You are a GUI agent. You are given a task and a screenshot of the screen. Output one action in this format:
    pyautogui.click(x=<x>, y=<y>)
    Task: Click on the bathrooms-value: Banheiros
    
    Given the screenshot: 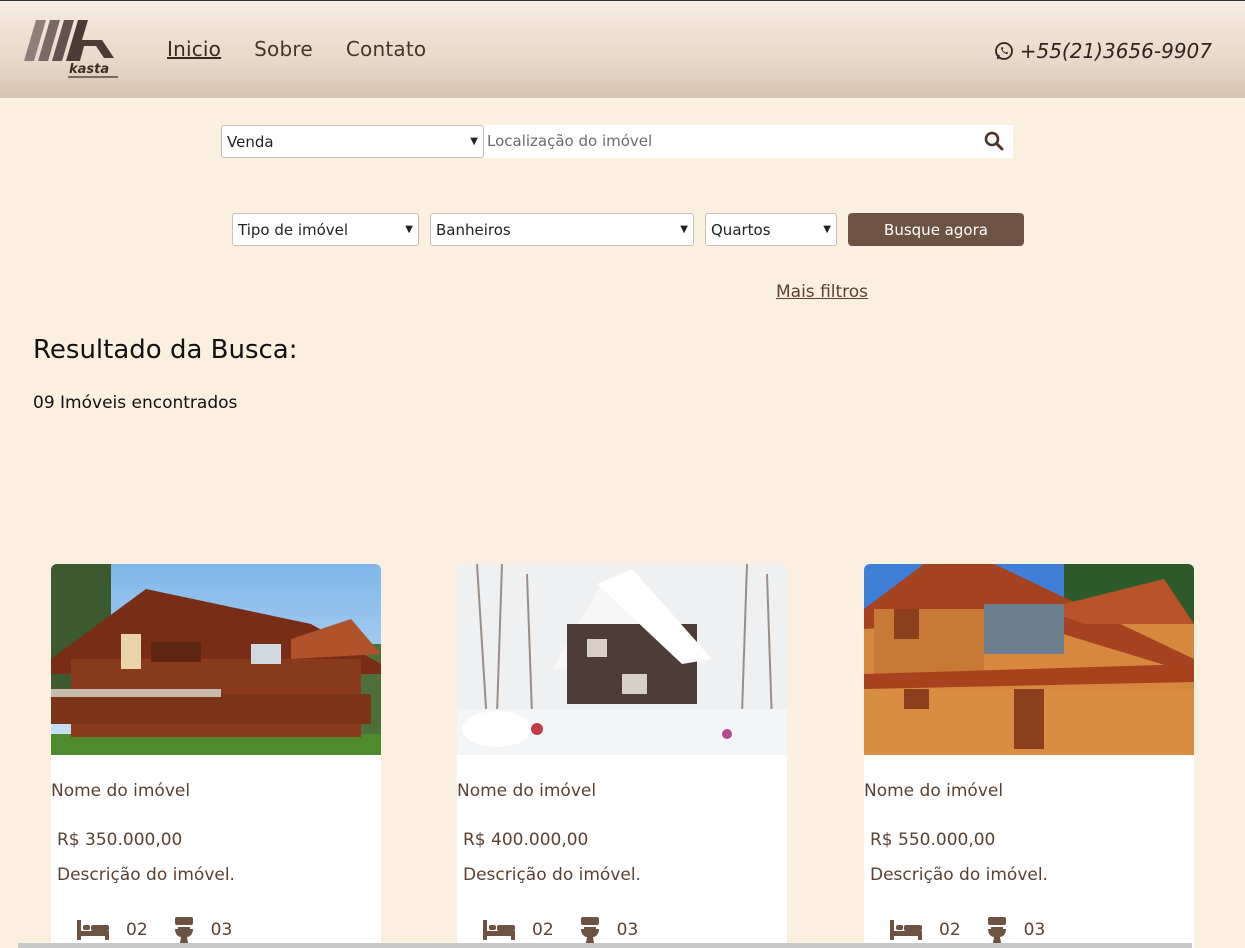 What is the action you would take?
    pyautogui.click(x=473, y=229)
    